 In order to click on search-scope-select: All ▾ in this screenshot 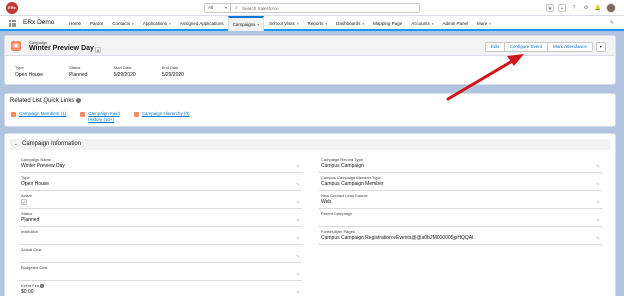, I will do `click(218, 8)`.